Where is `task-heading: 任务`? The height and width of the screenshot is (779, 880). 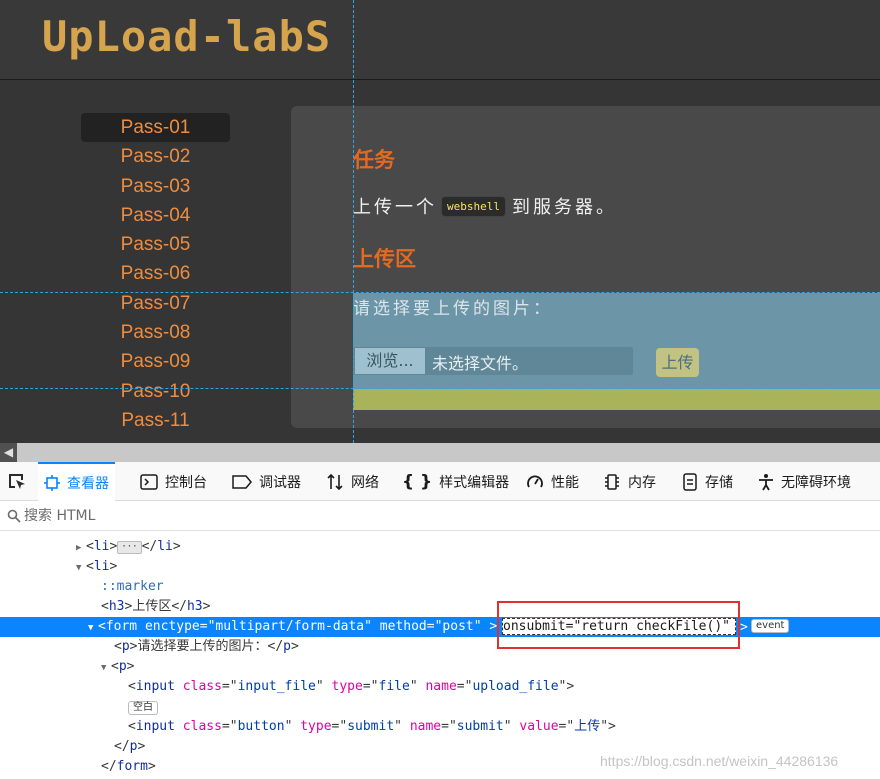
task-heading: 任务 is located at coordinates (374, 160).